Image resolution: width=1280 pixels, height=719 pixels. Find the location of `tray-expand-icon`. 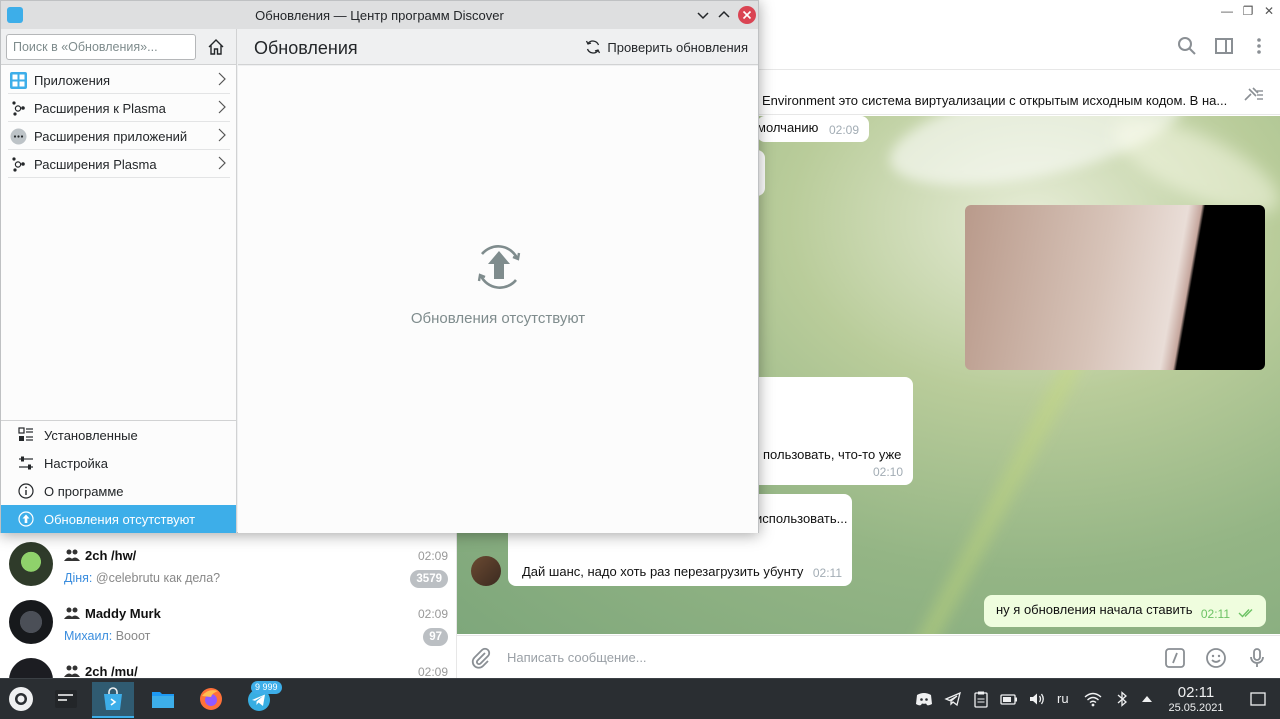

tray-expand-icon is located at coordinates (1147, 699).